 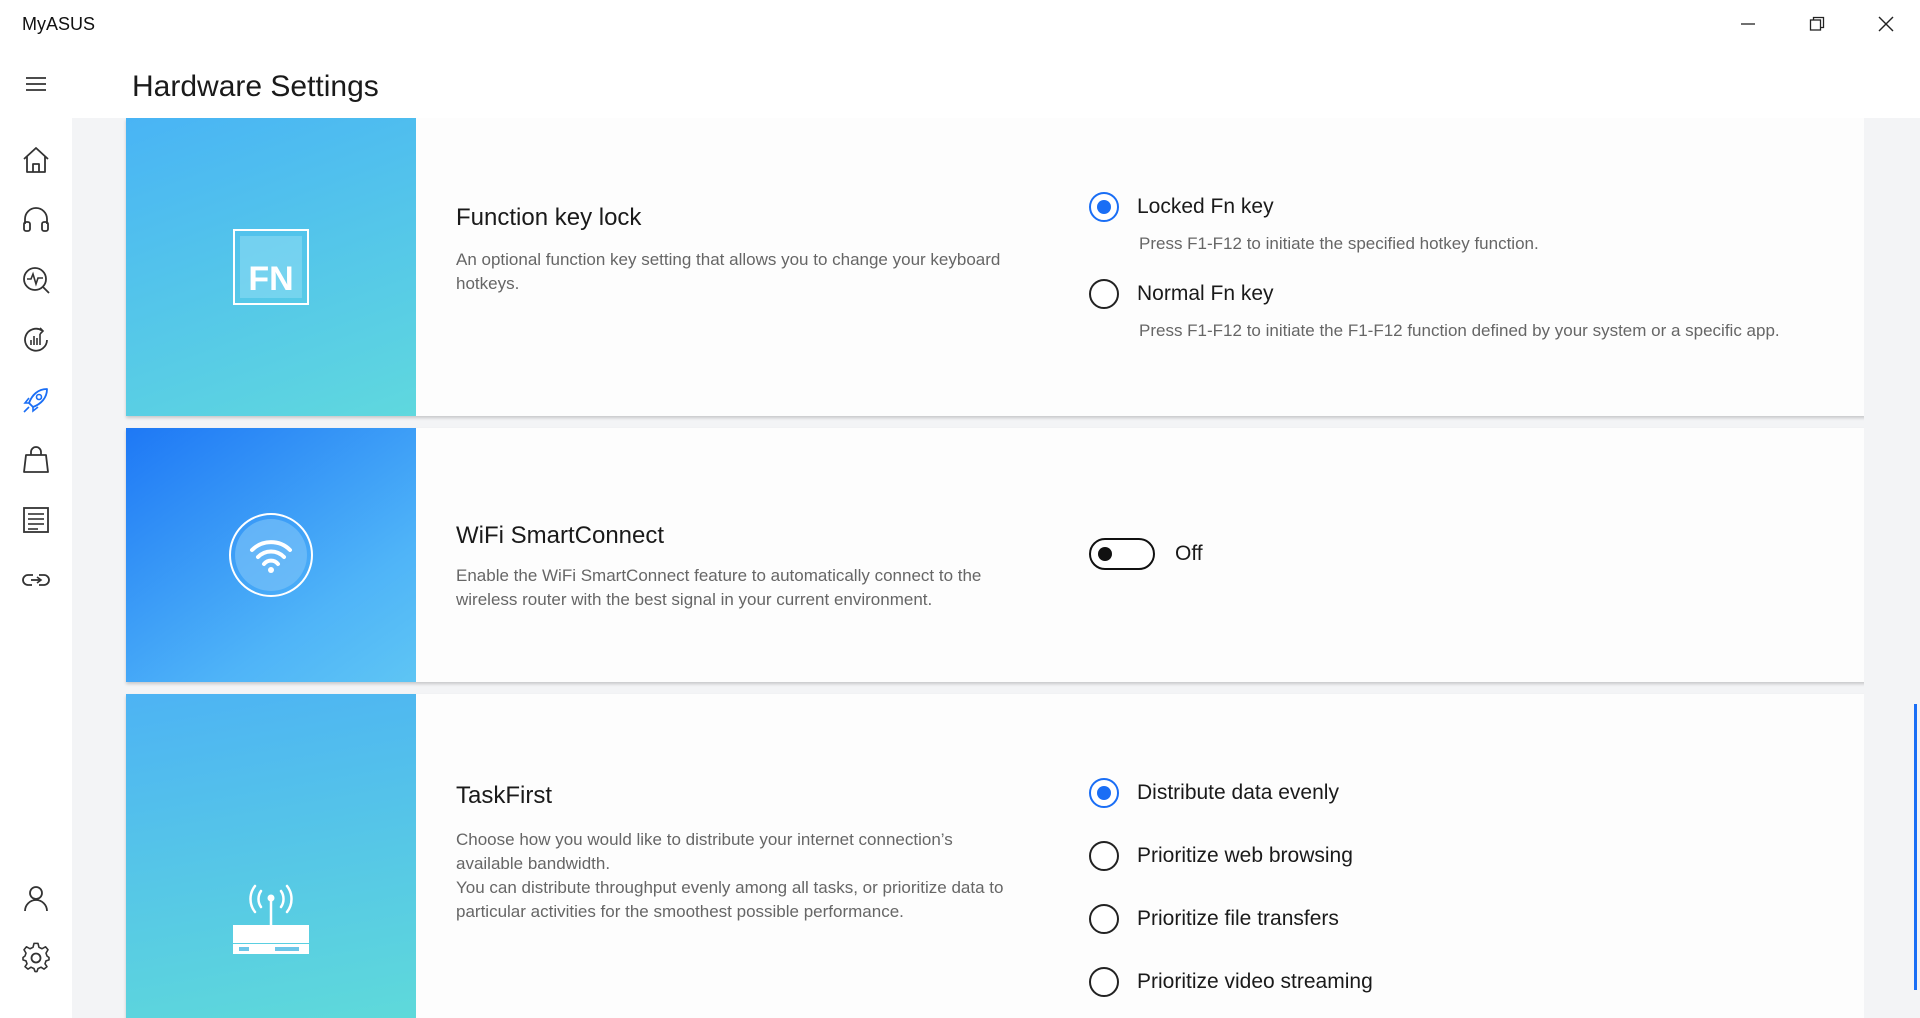 I want to click on sidebar, so click(x=36, y=533).